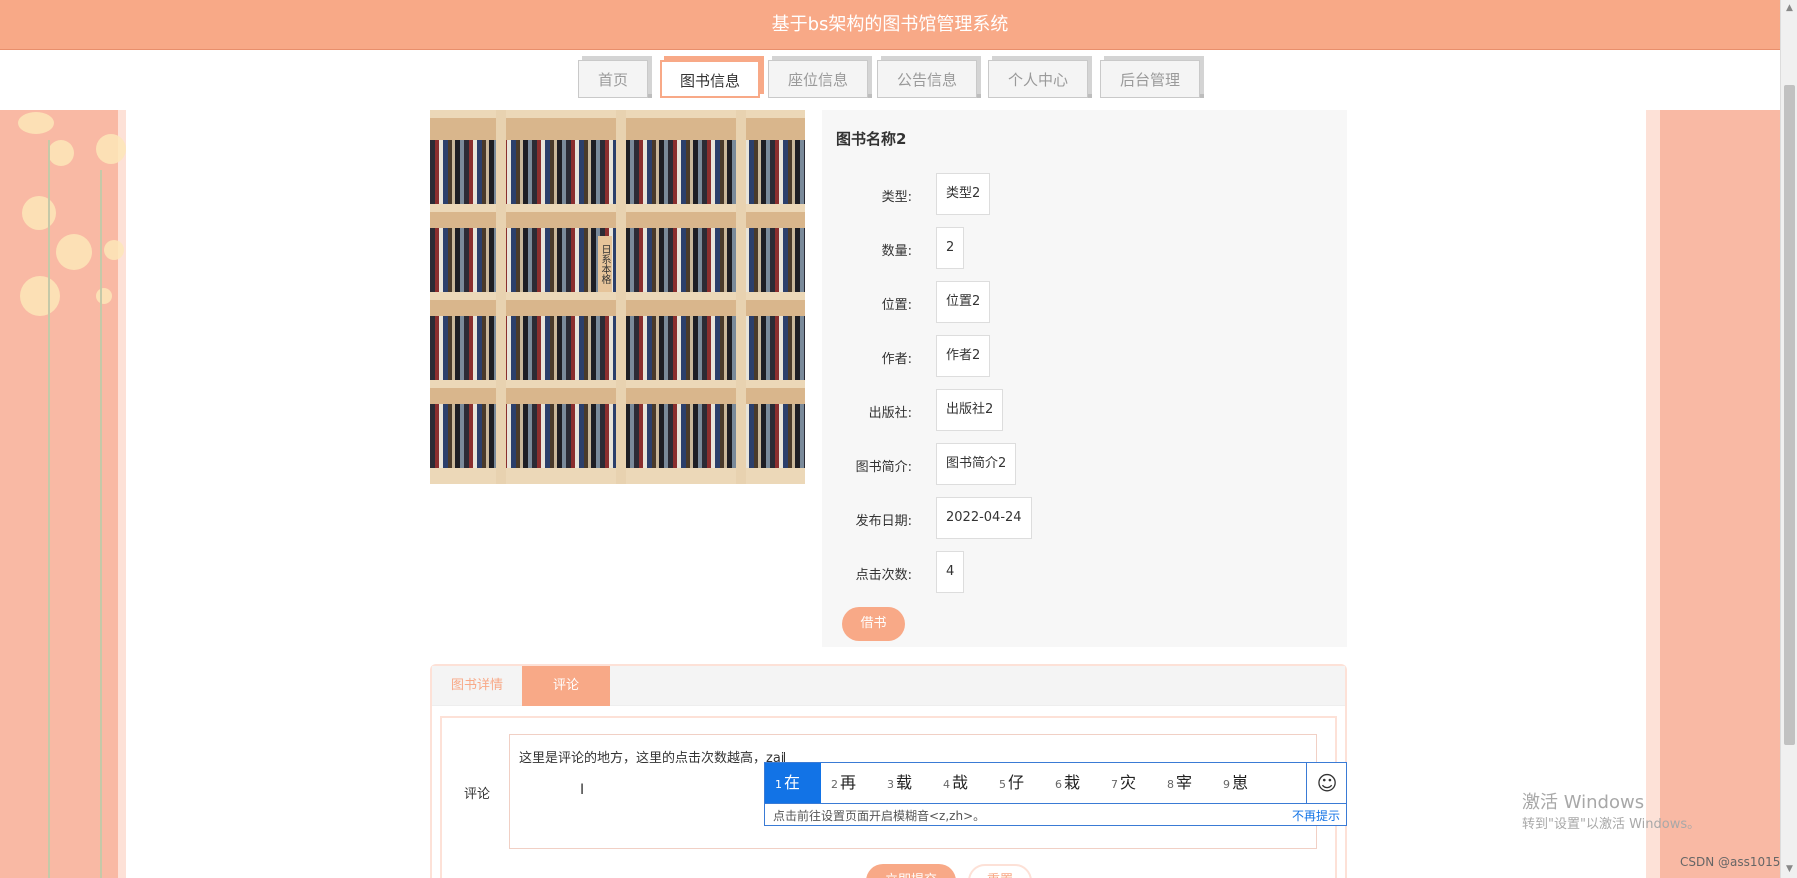  What do you see at coordinates (1073, 783) in the screenshot?
I see `ime-candidate-6: 6栽` at bounding box center [1073, 783].